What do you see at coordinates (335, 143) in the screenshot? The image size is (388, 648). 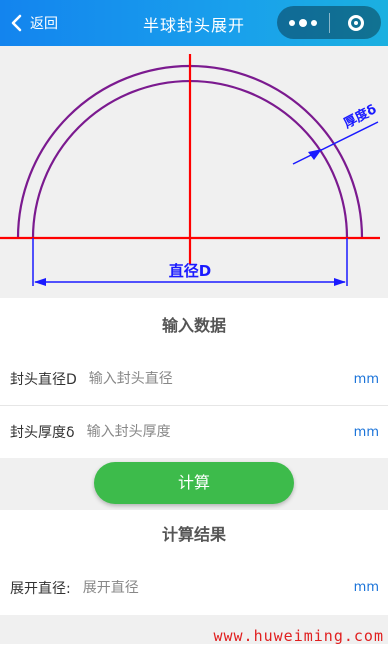 I see `thickness-leader-line` at bounding box center [335, 143].